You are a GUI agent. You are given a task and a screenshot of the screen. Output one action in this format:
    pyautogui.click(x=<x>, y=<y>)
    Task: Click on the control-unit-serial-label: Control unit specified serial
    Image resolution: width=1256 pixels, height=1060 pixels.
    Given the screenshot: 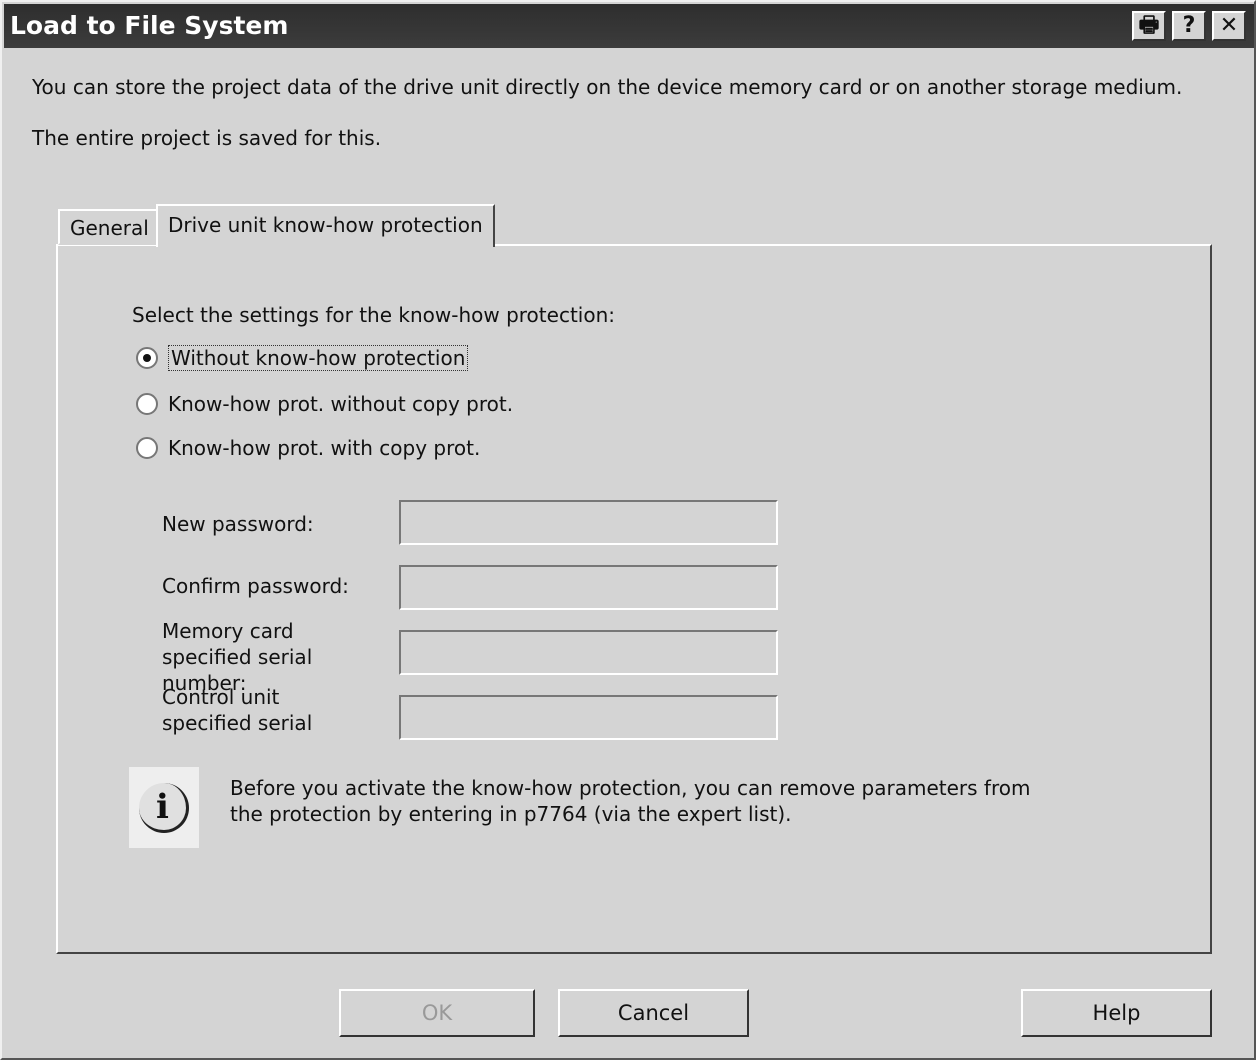 What is the action you would take?
    pyautogui.click(x=237, y=710)
    